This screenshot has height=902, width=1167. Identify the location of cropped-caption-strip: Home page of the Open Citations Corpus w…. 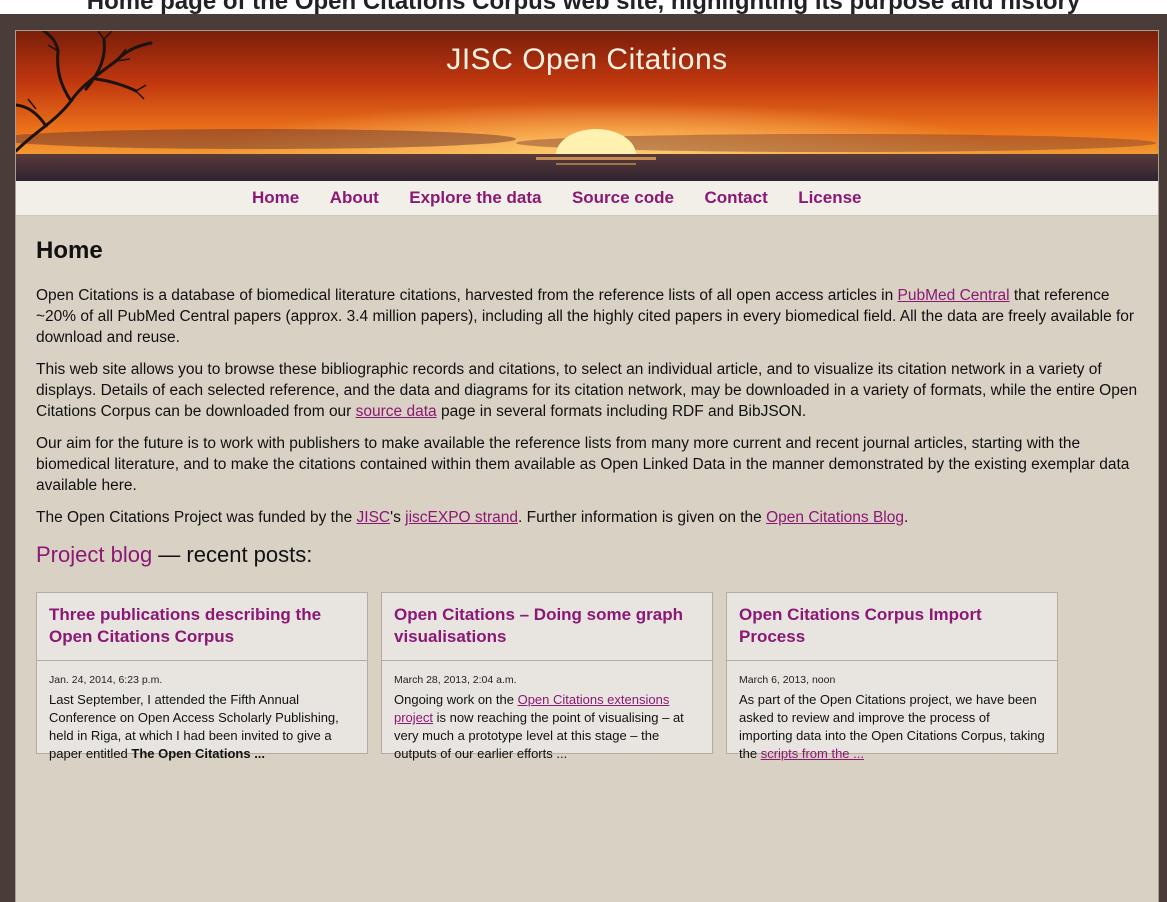
(583, 7).